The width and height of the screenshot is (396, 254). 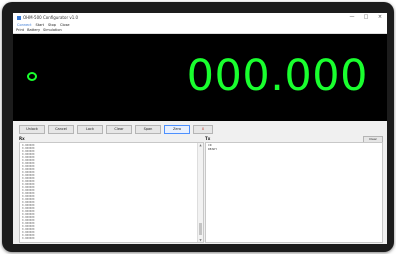 What do you see at coordinates (32, 129) in the screenshot?
I see `unlock-button: Unlock` at bounding box center [32, 129].